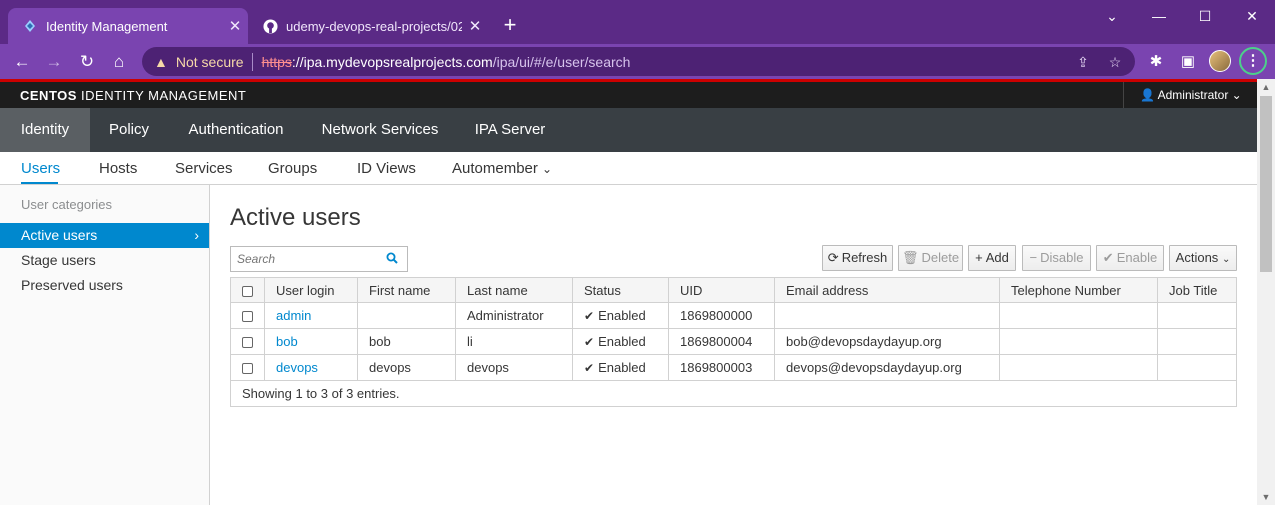 The height and width of the screenshot is (505, 1275). What do you see at coordinates (45, 130) in the screenshot?
I see `nav-identity: Identity` at bounding box center [45, 130].